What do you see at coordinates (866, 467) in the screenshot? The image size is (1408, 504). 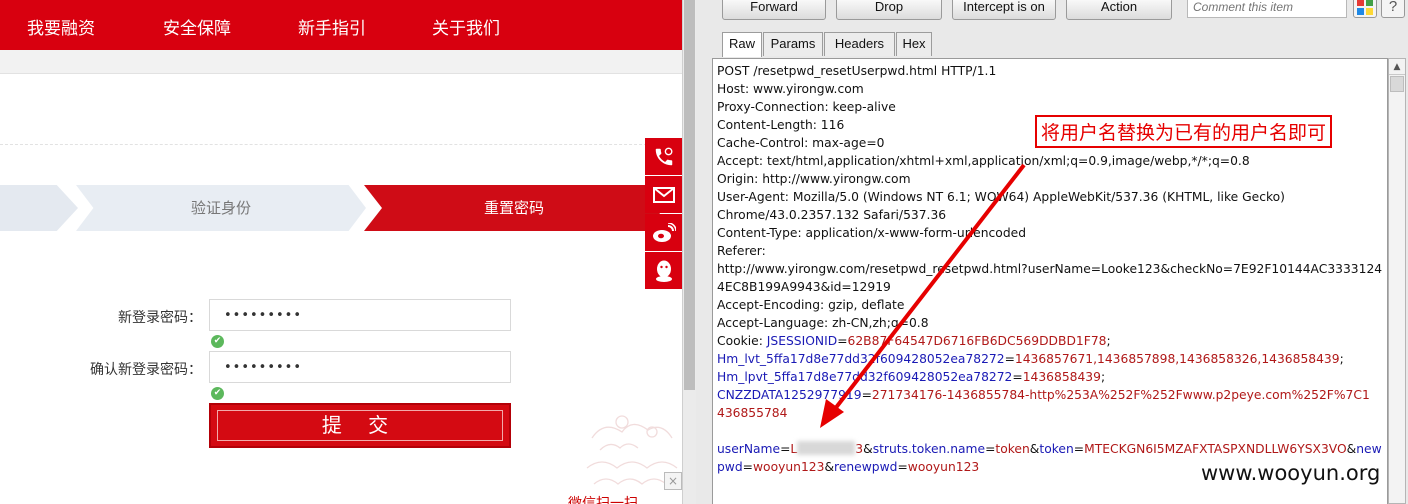 I see `param-key: renewpwd` at bounding box center [866, 467].